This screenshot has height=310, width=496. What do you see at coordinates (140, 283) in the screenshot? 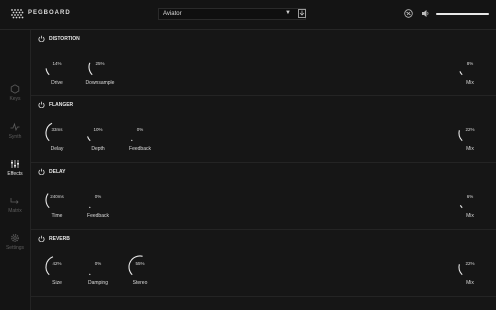
I see `knob-label: Stereo` at bounding box center [140, 283].